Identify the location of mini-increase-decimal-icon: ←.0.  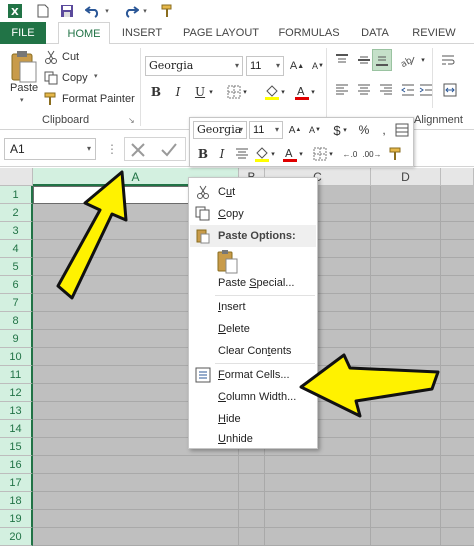
(350, 154).